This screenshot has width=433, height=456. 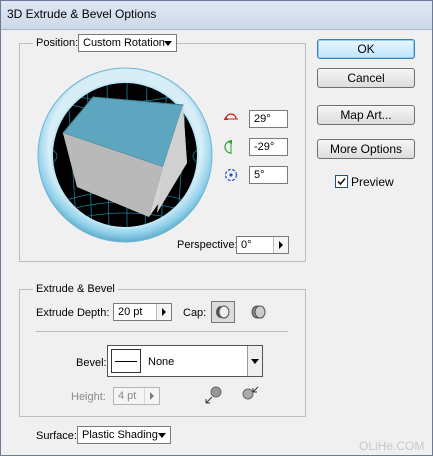 What do you see at coordinates (392, 446) in the screenshot?
I see `watermark: OLiHe.COM` at bounding box center [392, 446].